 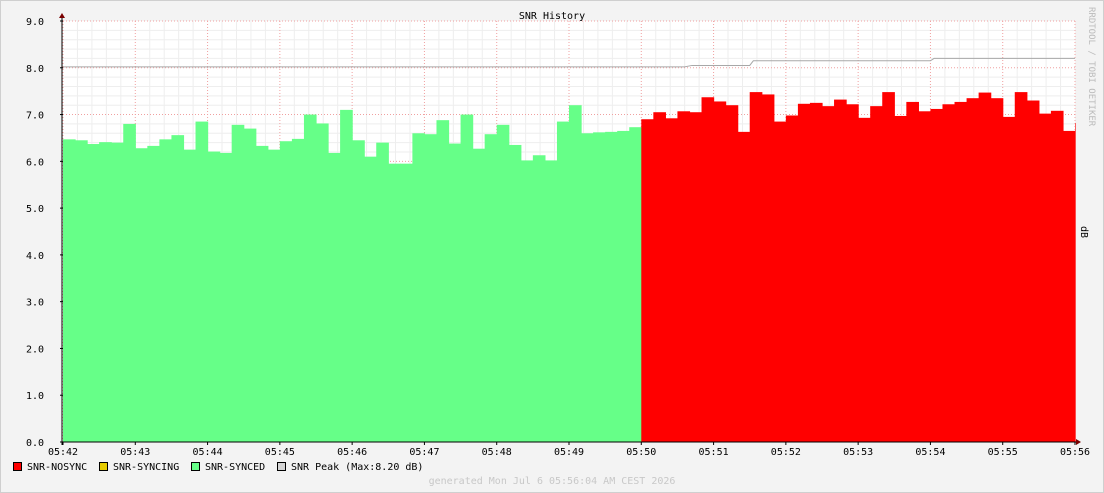 I want to click on x-tick-label: 05:56, so click(x=1075, y=452).